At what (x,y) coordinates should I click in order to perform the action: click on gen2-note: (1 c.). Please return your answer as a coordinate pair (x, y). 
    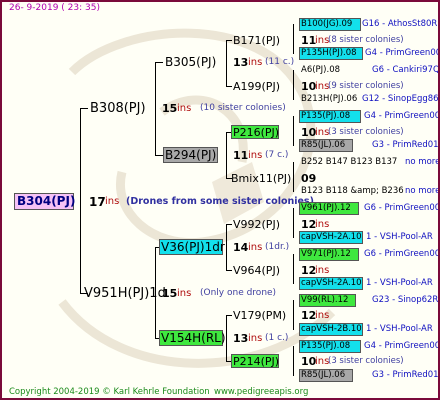
    Looking at the image, I should click on (277, 338).